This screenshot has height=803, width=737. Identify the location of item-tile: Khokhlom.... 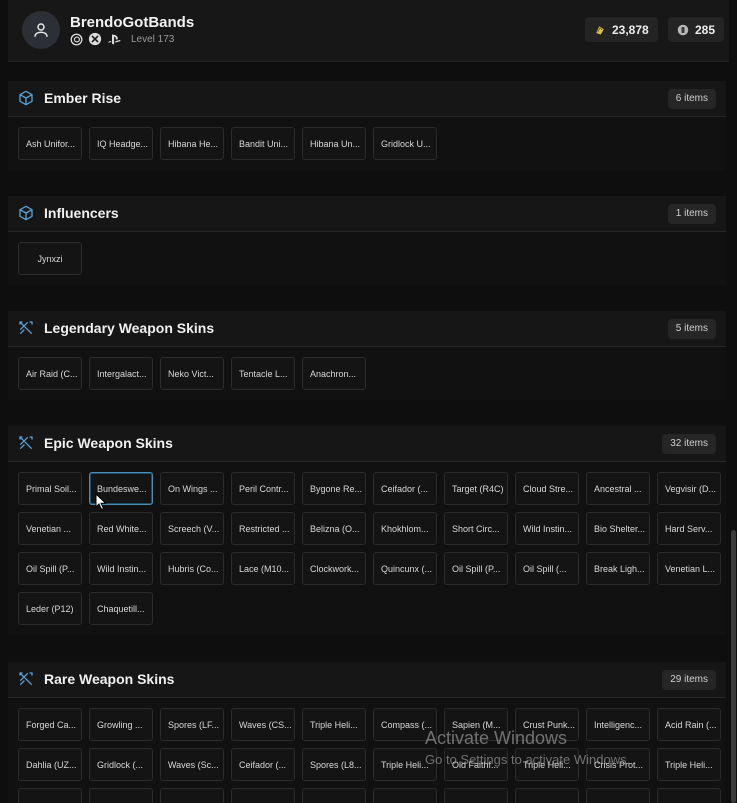
(405, 528).